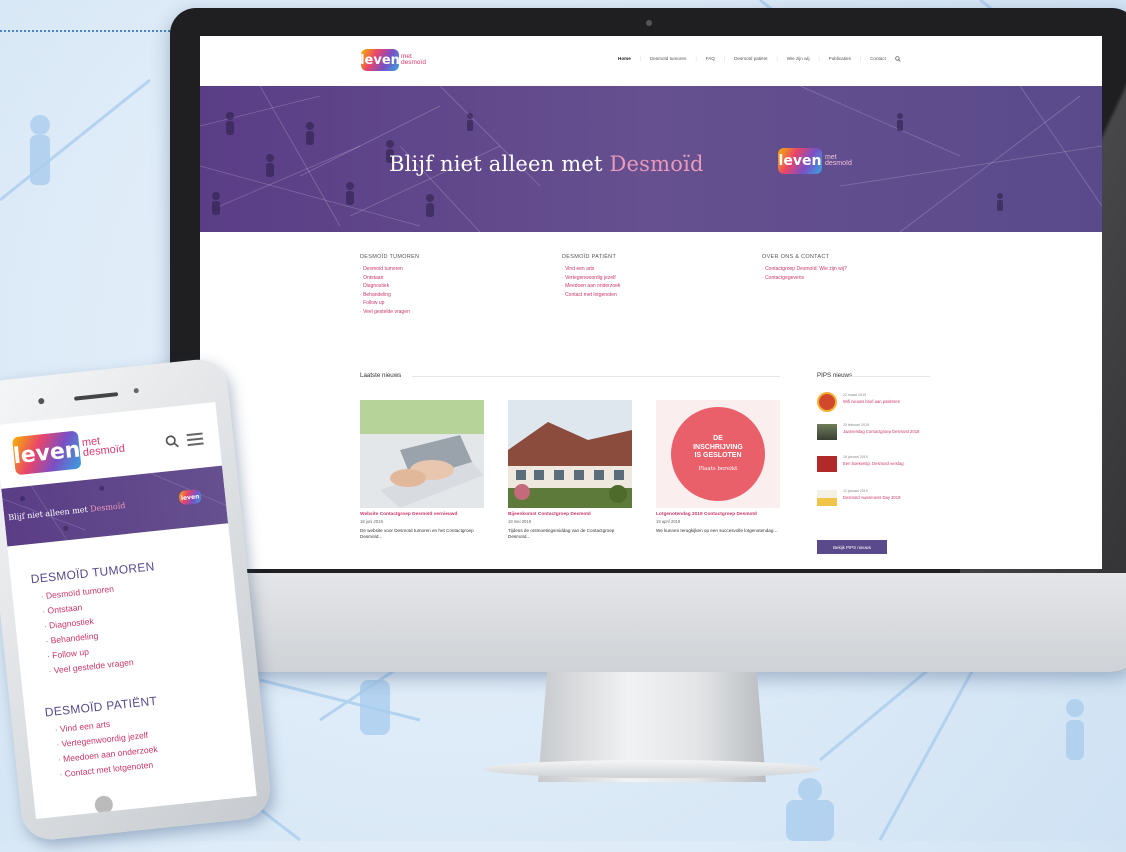 Image resolution: width=1126 pixels, height=852 pixels. Describe the element at coordinates (41, 401) in the screenshot. I see `phone-camera-icon` at that location.